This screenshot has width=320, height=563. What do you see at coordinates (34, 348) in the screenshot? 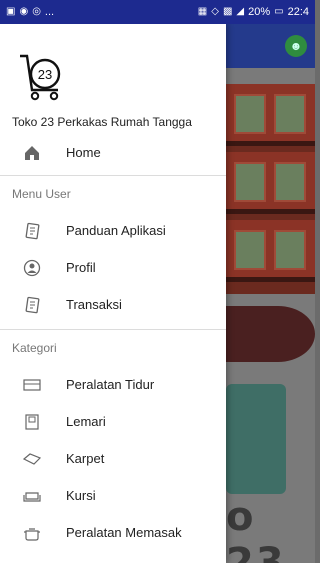
I see `section-title-kategori: Kategori` at bounding box center [34, 348].